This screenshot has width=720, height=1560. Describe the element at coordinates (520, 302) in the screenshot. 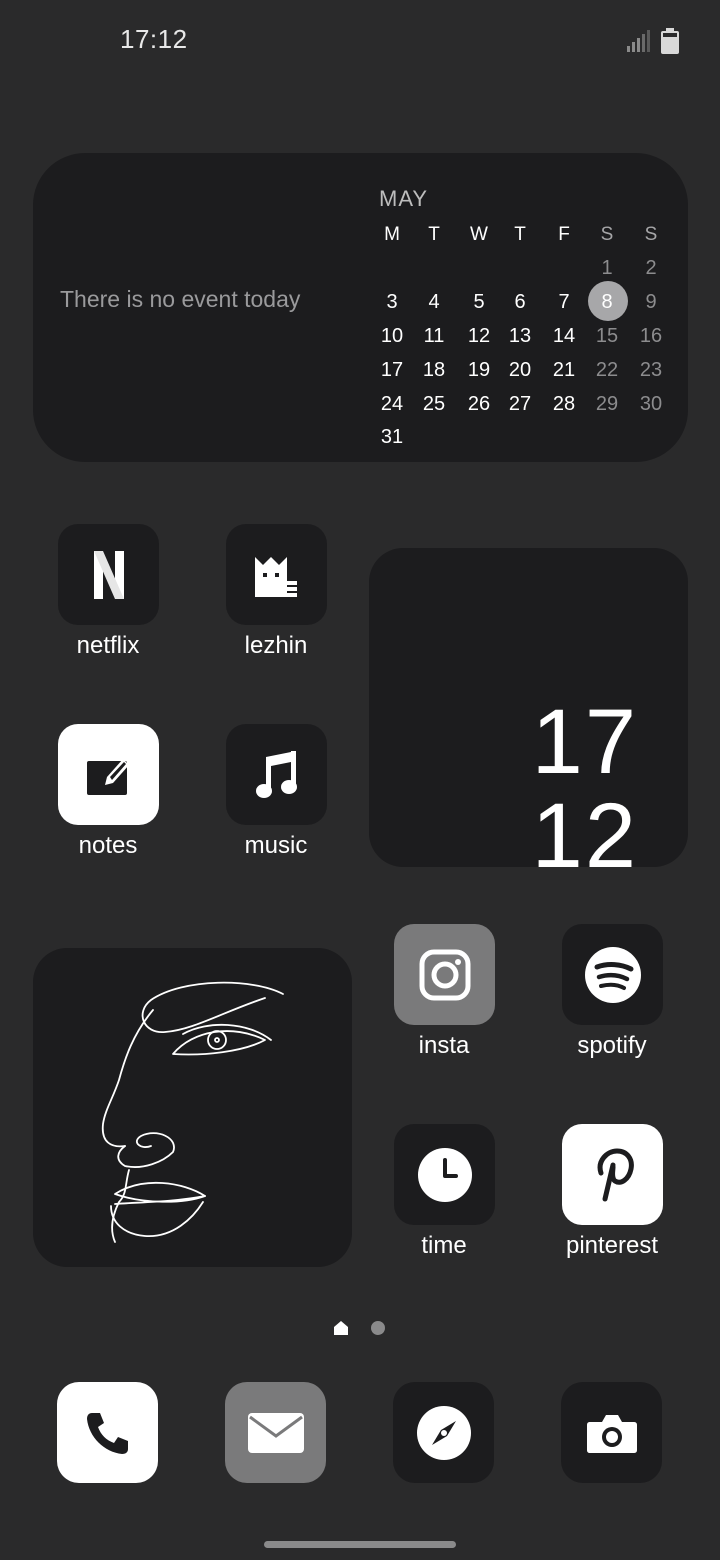

I see `calendar-day: 6` at that location.